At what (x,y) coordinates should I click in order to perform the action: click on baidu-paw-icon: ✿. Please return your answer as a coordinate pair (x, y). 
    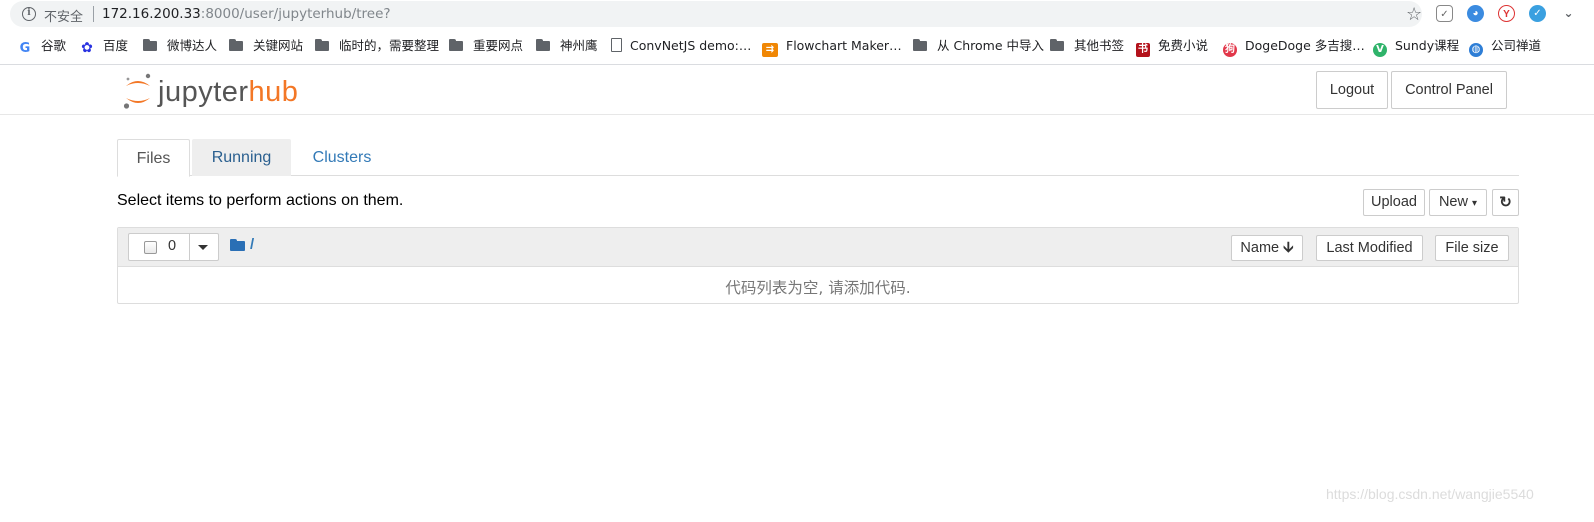
    Looking at the image, I should click on (87, 48).